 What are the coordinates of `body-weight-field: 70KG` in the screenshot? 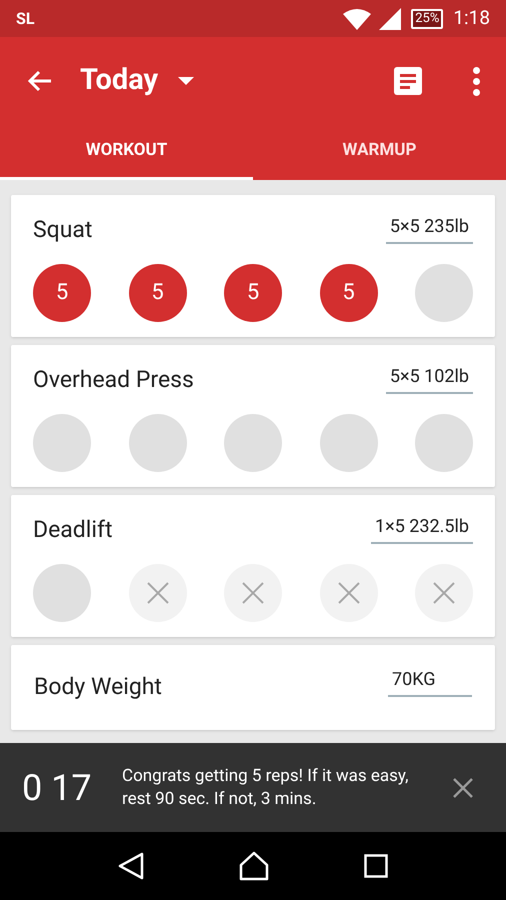 It's located at (430, 681).